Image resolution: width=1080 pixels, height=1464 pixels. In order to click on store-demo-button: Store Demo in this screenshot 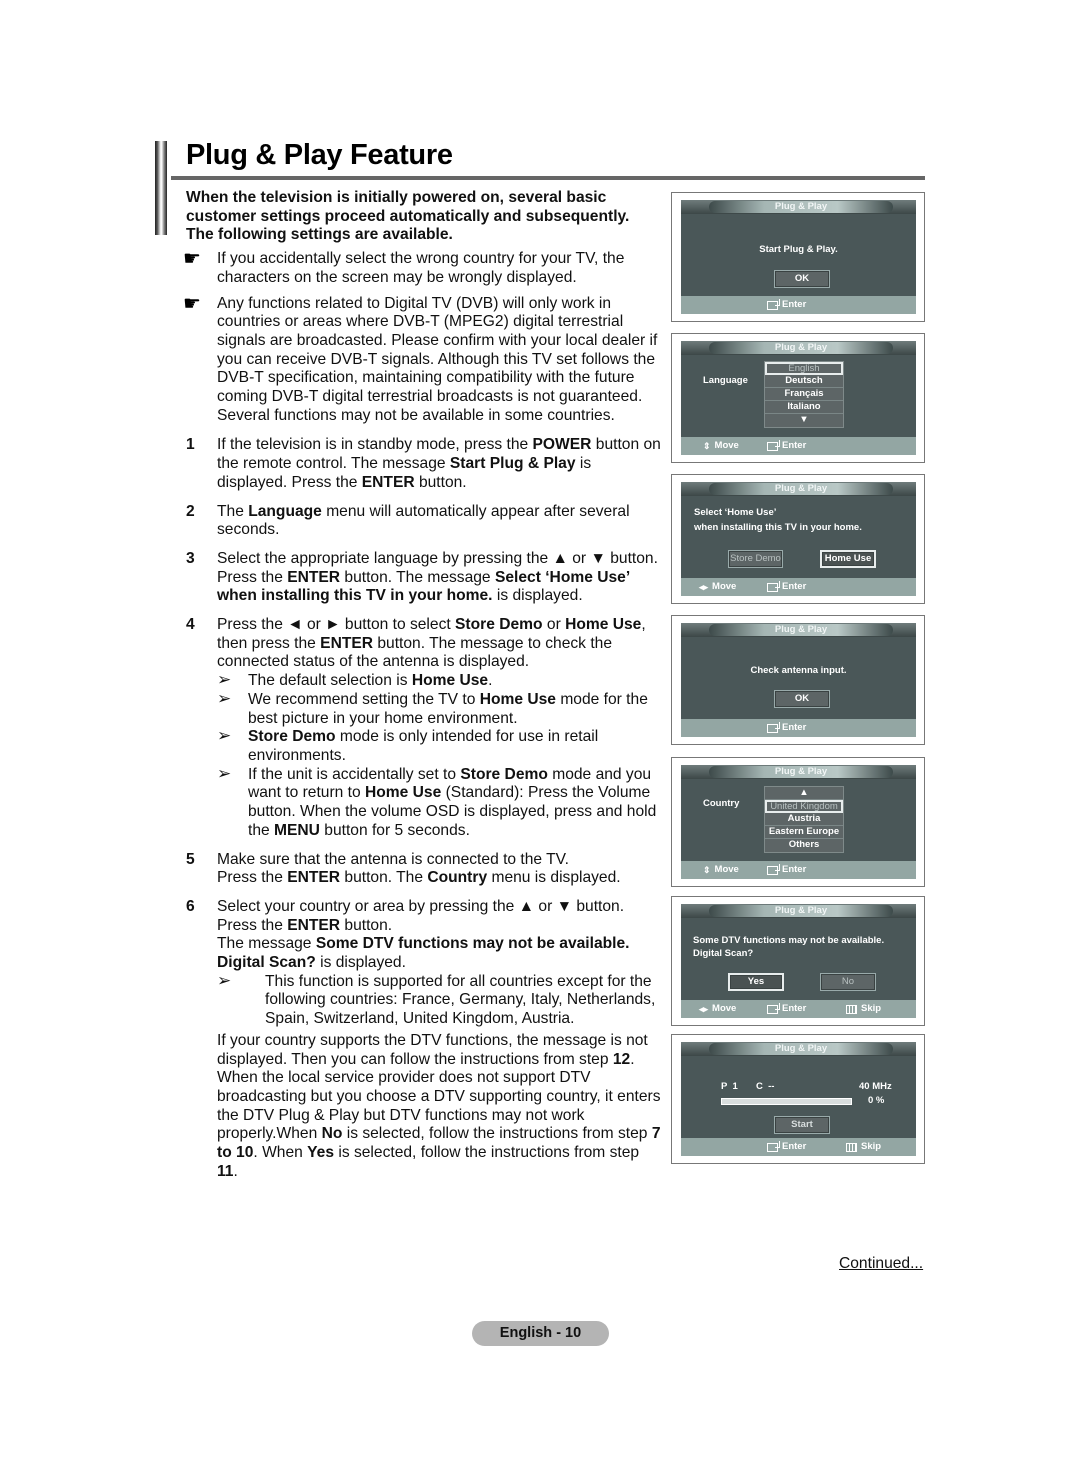, I will do `click(755, 559)`.